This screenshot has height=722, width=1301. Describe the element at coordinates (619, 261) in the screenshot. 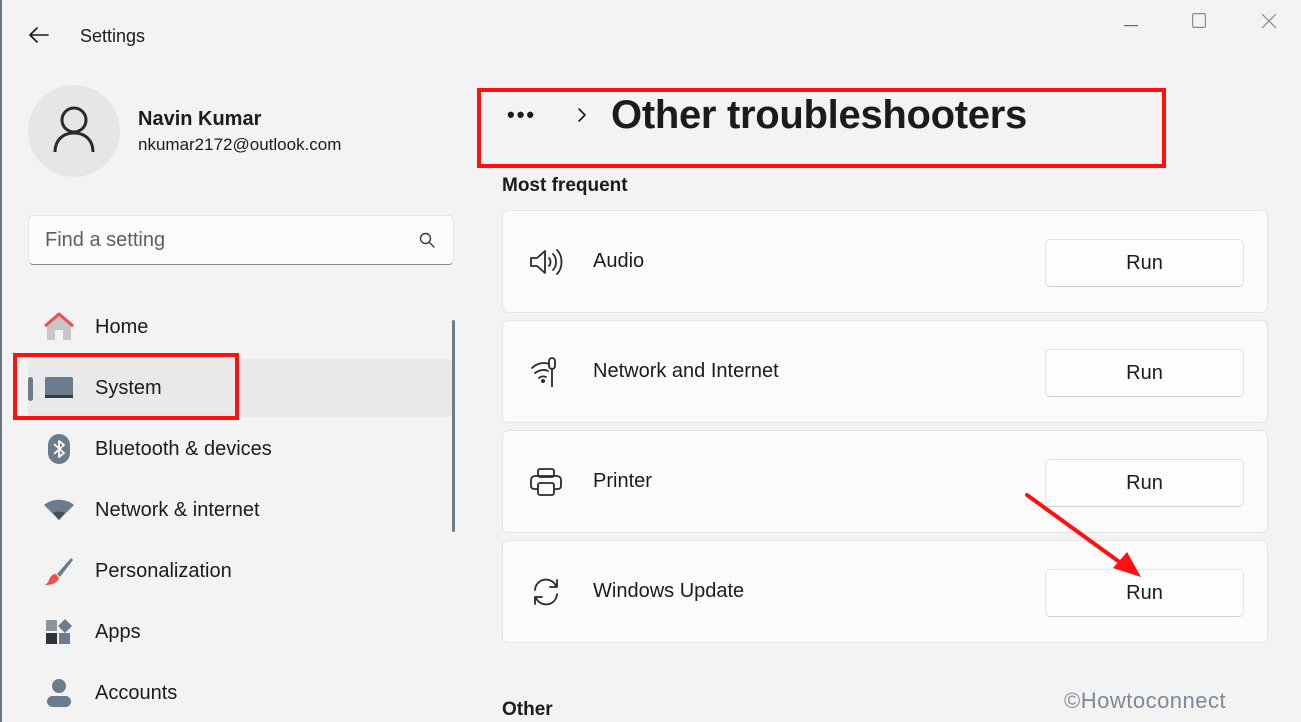

I see `troubleshooter-label: Audio` at that location.